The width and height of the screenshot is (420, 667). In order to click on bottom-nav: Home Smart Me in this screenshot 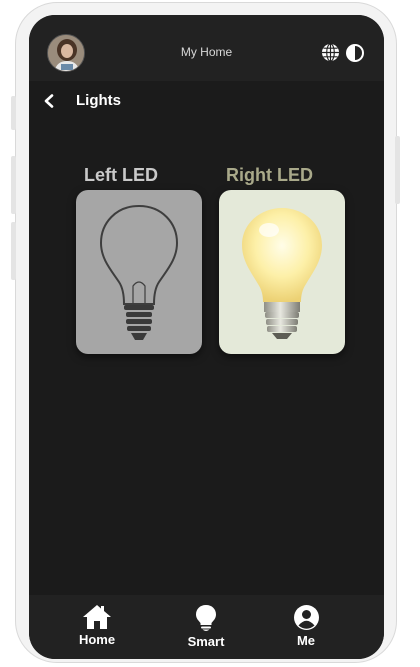, I will do `click(206, 627)`.